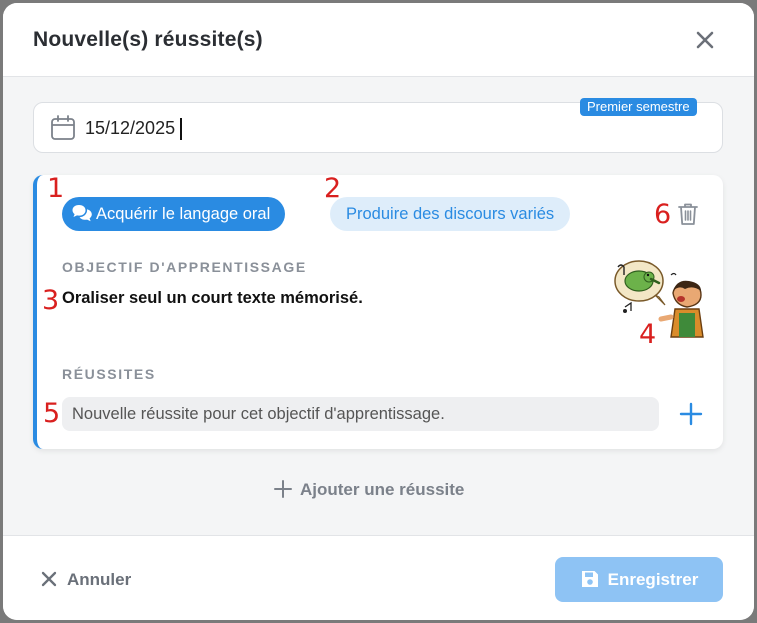  I want to click on add-success-label: Ajouter une réussite, so click(382, 489).